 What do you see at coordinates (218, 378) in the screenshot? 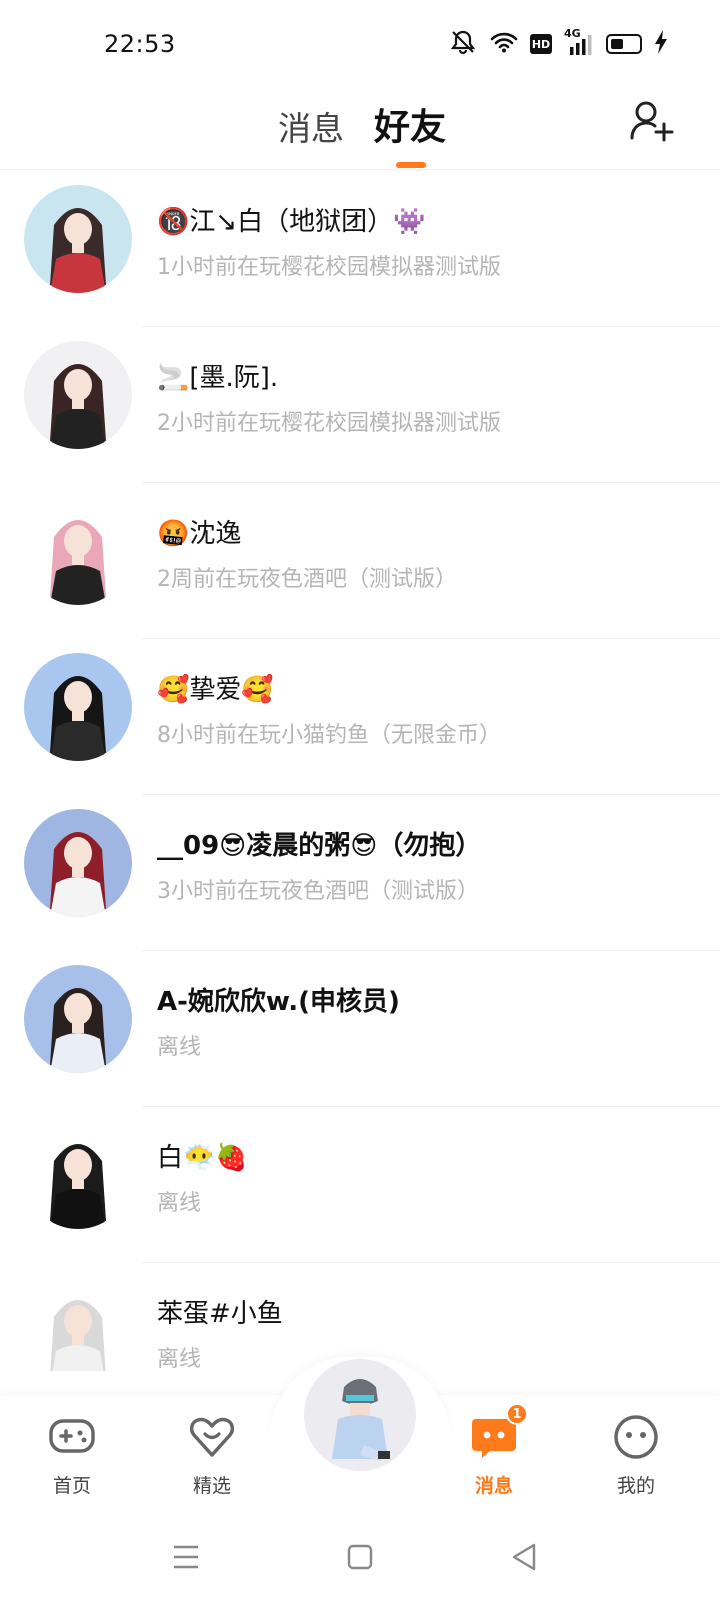
I see `friend-name: 🚬[墨.阮].` at bounding box center [218, 378].